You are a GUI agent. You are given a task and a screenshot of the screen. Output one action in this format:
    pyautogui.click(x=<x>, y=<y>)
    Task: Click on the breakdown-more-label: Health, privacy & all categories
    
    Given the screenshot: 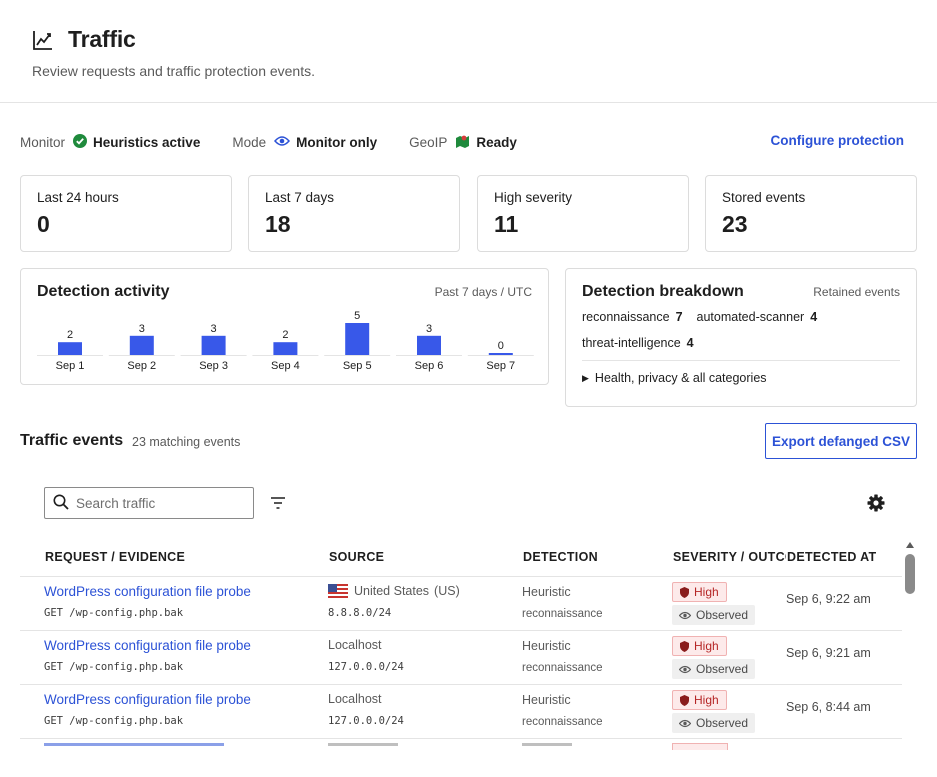 What is the action you would take?
    pyautogui.click(x=680, y=378)
    